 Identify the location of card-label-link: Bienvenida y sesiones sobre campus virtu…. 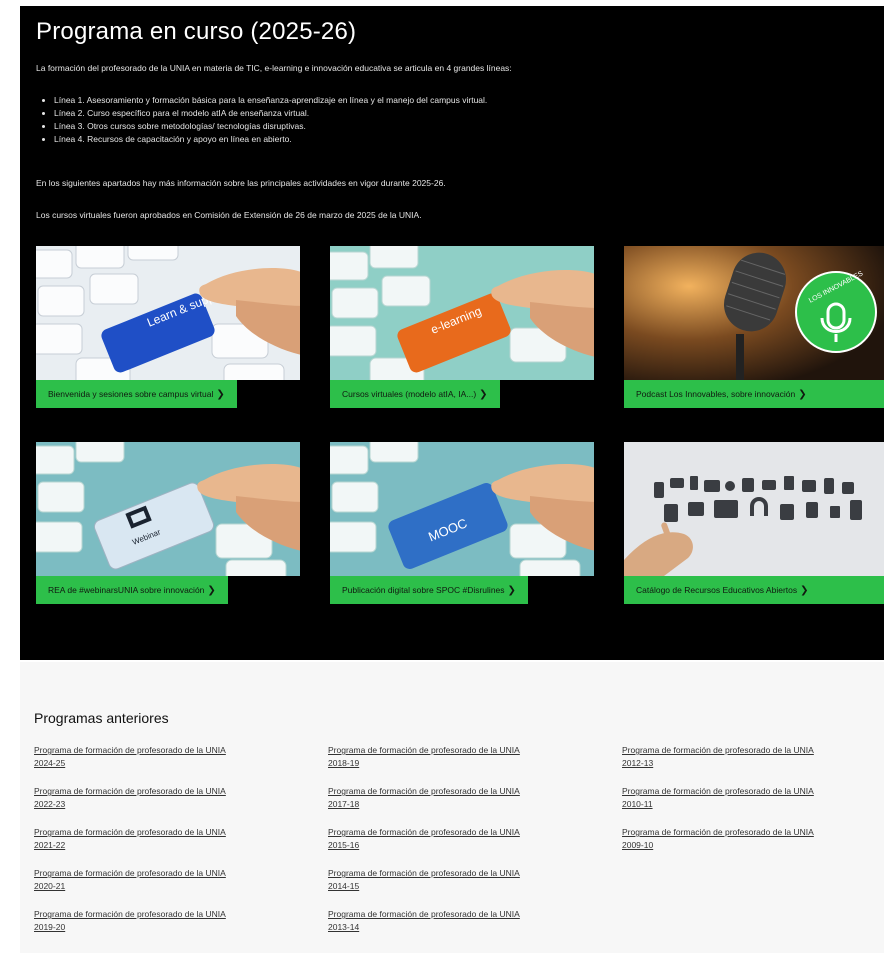
(136, 394).